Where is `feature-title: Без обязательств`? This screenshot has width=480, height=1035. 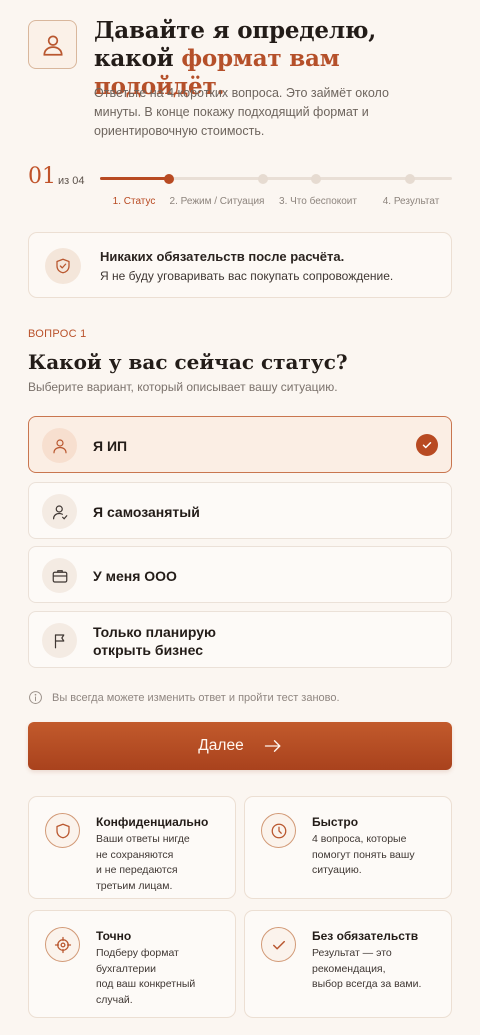
feature-title: Без обязательств is located at coordinates (365, 936).